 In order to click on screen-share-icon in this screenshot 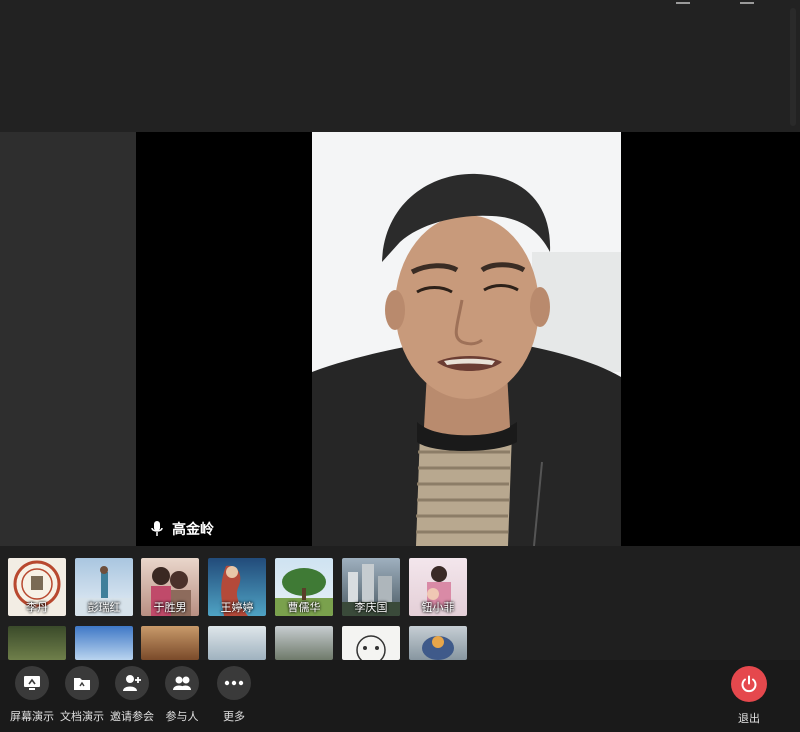, I will do `click(32, 683)`.